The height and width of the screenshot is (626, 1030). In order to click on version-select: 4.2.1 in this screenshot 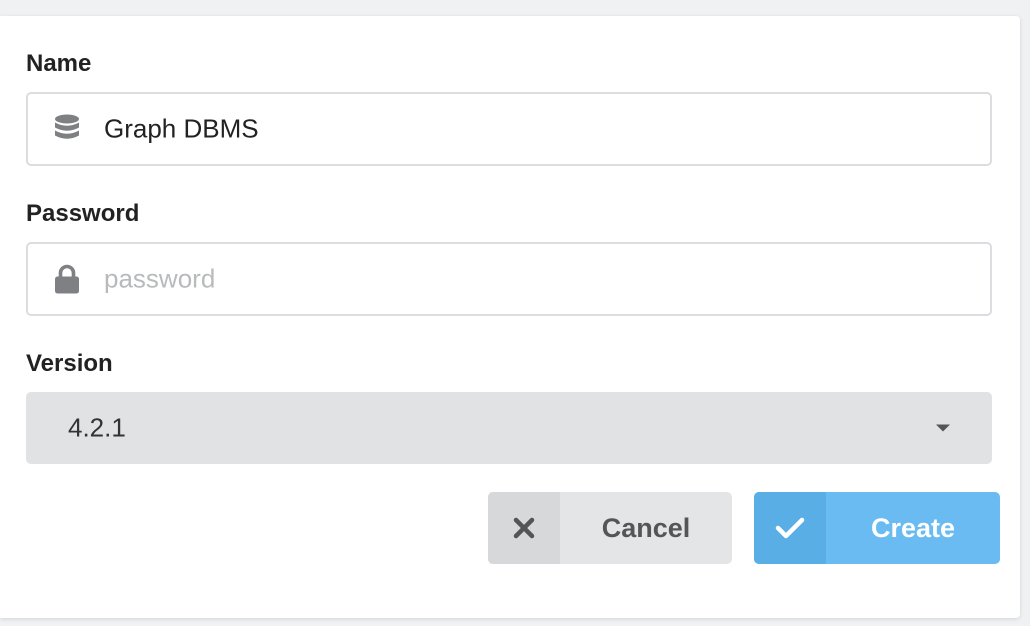, I will do `click(509, 428)`.